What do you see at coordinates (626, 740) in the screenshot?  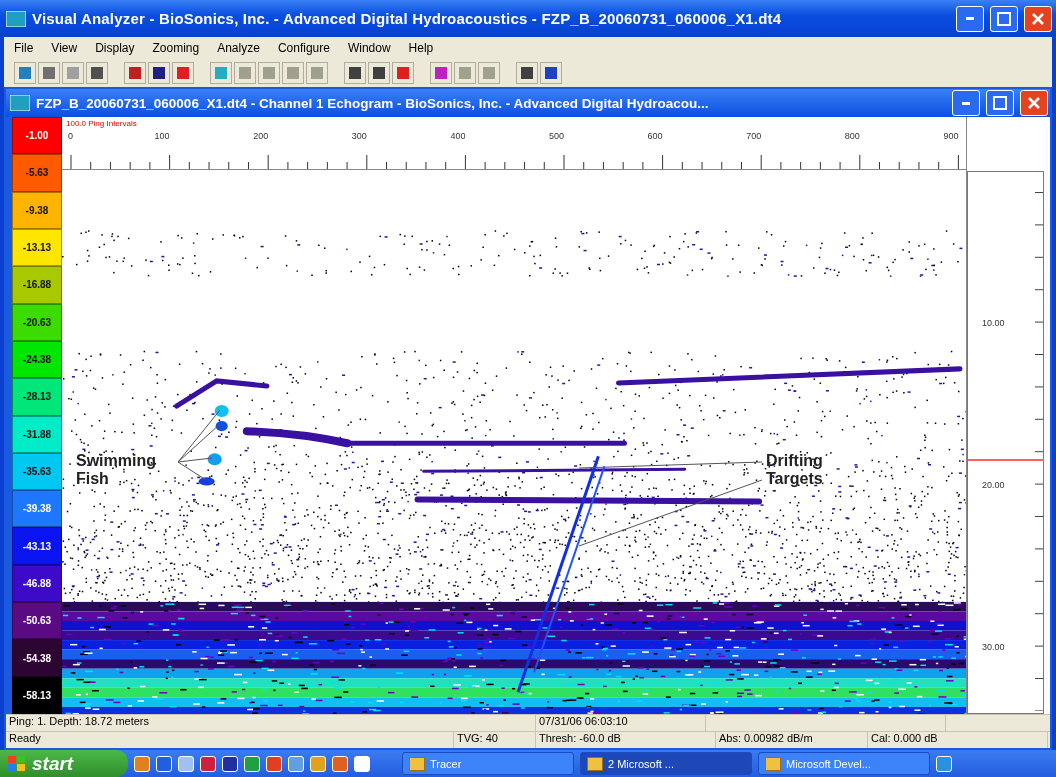 I see `status-text: Thresh: -60.0 dB` at bounding box center [626, 740].